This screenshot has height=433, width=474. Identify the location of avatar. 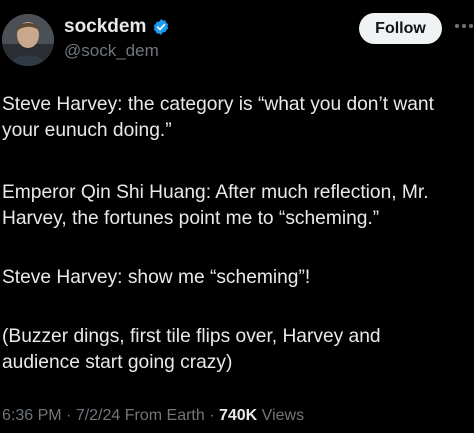
(28, 40).